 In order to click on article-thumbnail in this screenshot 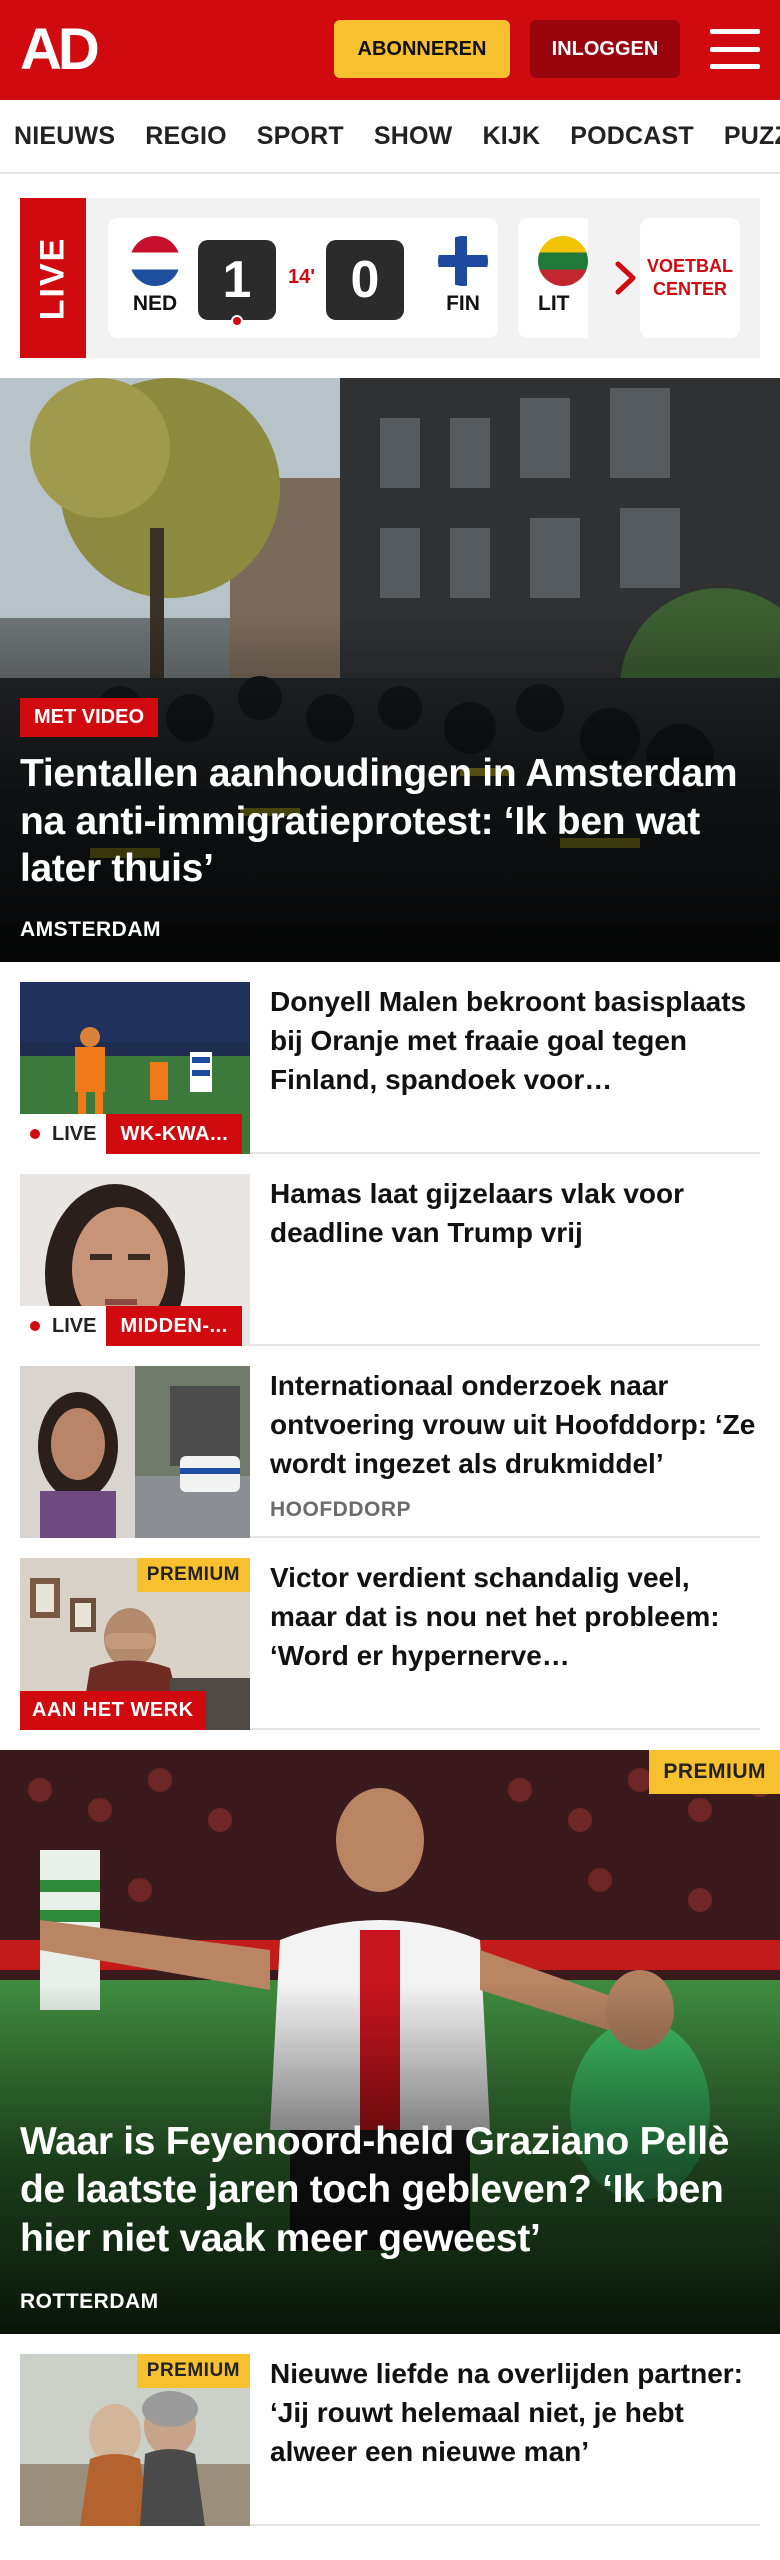, I will do `click(135, 1452)`.